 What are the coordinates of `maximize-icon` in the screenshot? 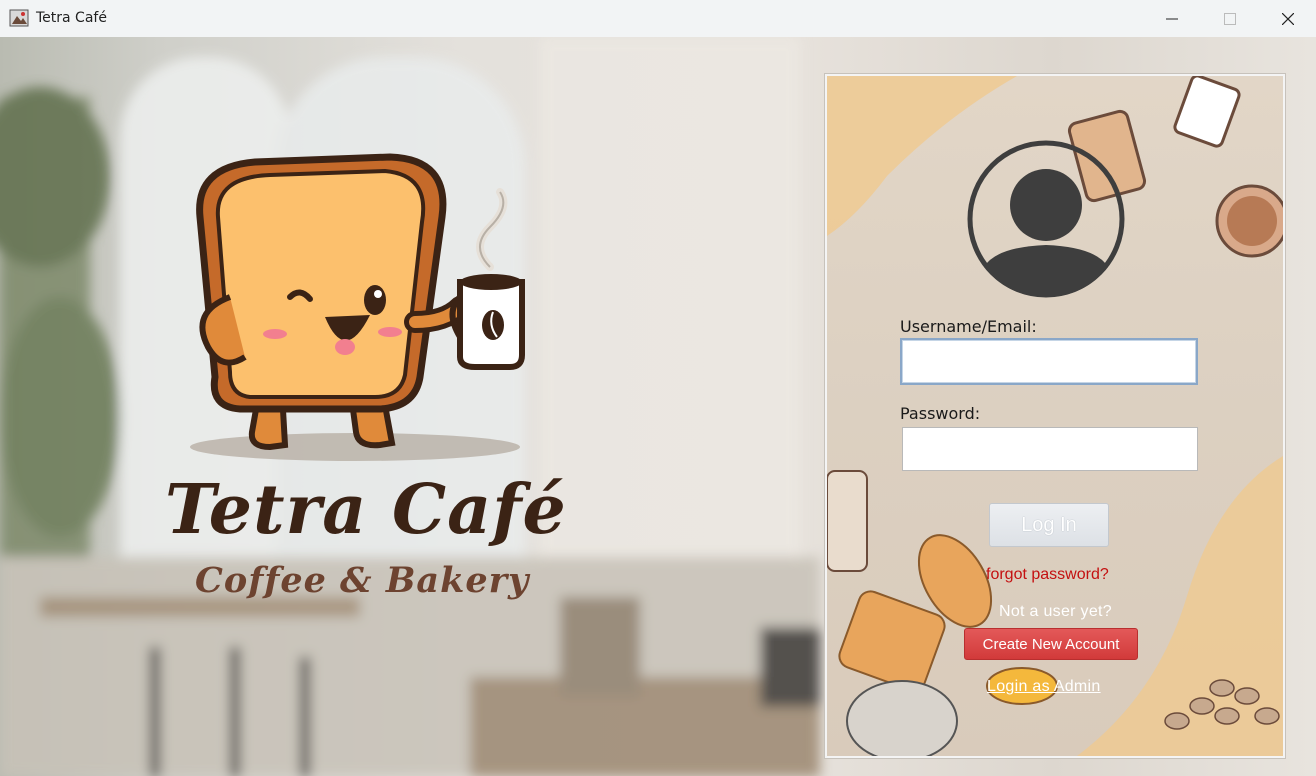 It's located at (1230, 18).